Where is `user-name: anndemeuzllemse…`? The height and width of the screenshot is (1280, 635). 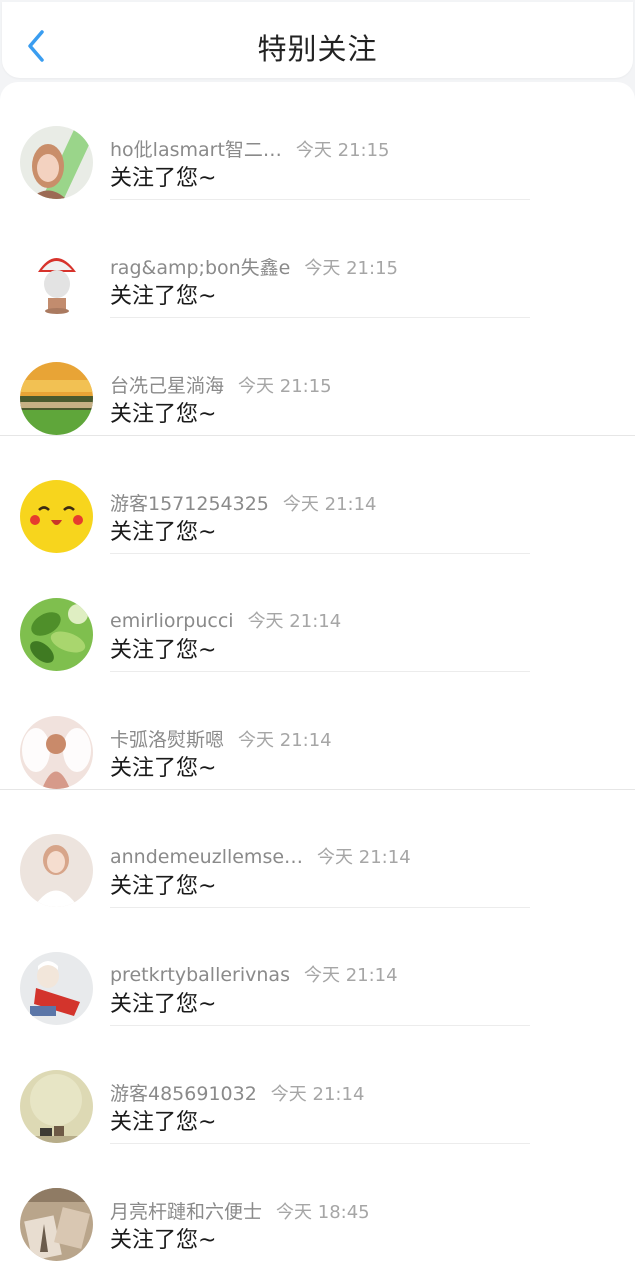
user-name: anndemeuzllemse… is located at coordinates (206, 857).